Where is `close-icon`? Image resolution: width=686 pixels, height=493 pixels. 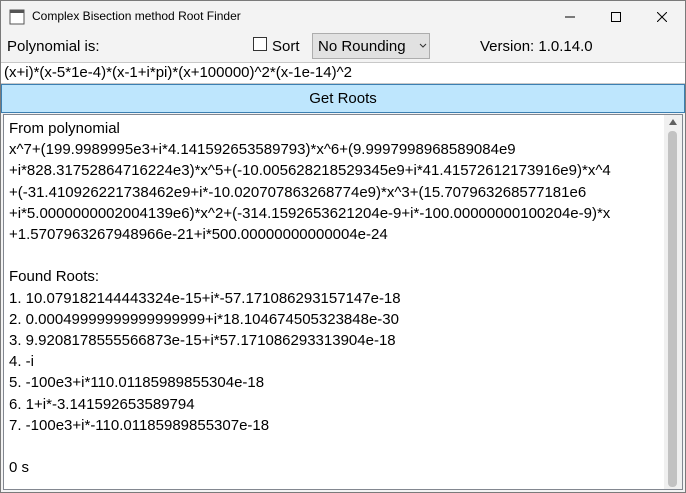
close-icon is located at coordinates (662, 16).